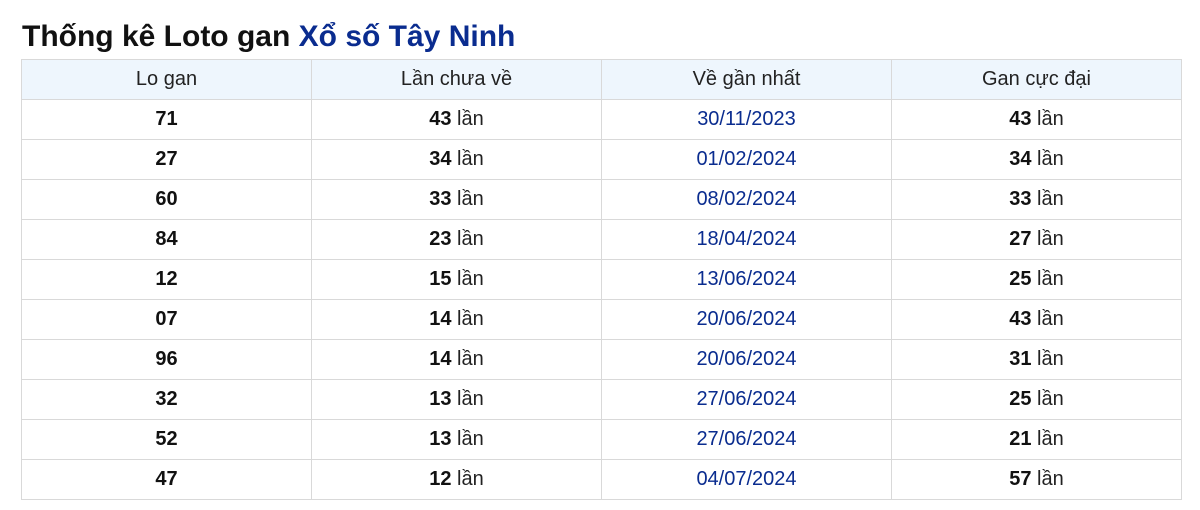  What do you see at coordinates (440, 279) in the screenshot?
I see `cell-lan-chua-ve-value: 15` at bounding box center [440, 279].